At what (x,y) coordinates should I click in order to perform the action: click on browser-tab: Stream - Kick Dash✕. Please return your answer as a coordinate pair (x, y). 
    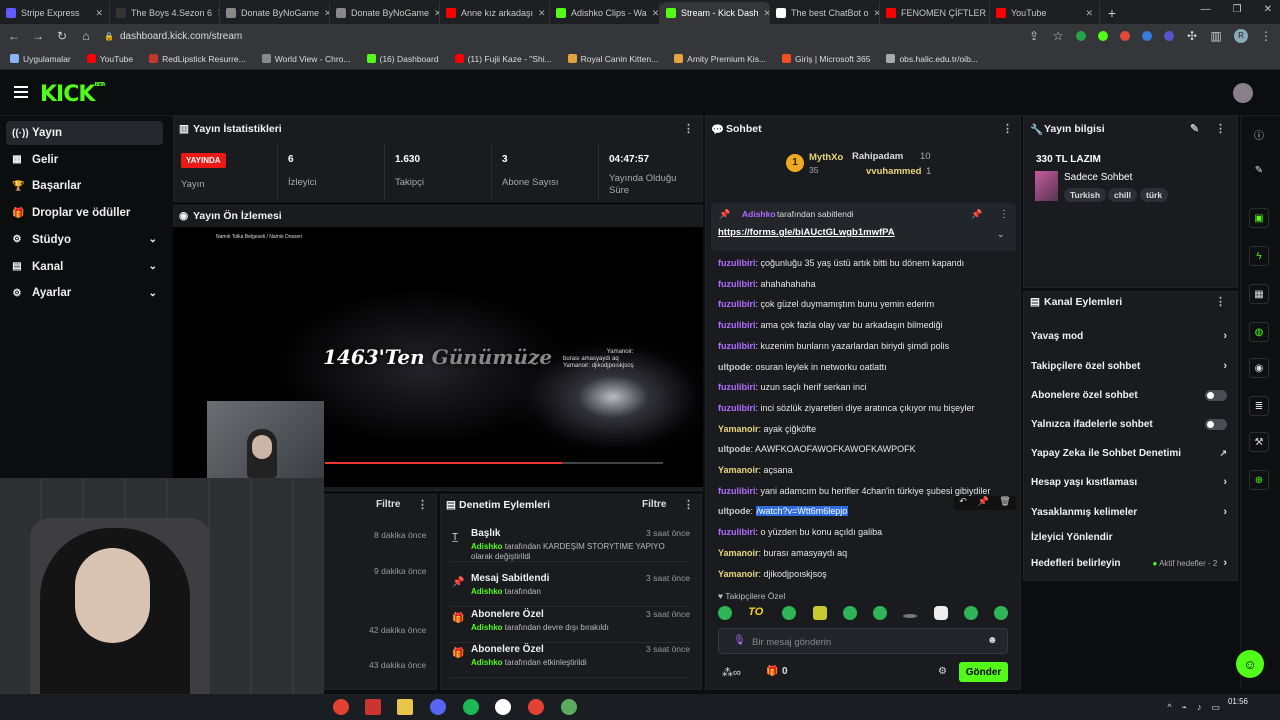
    Looking at the image, I should click on (715, 13).